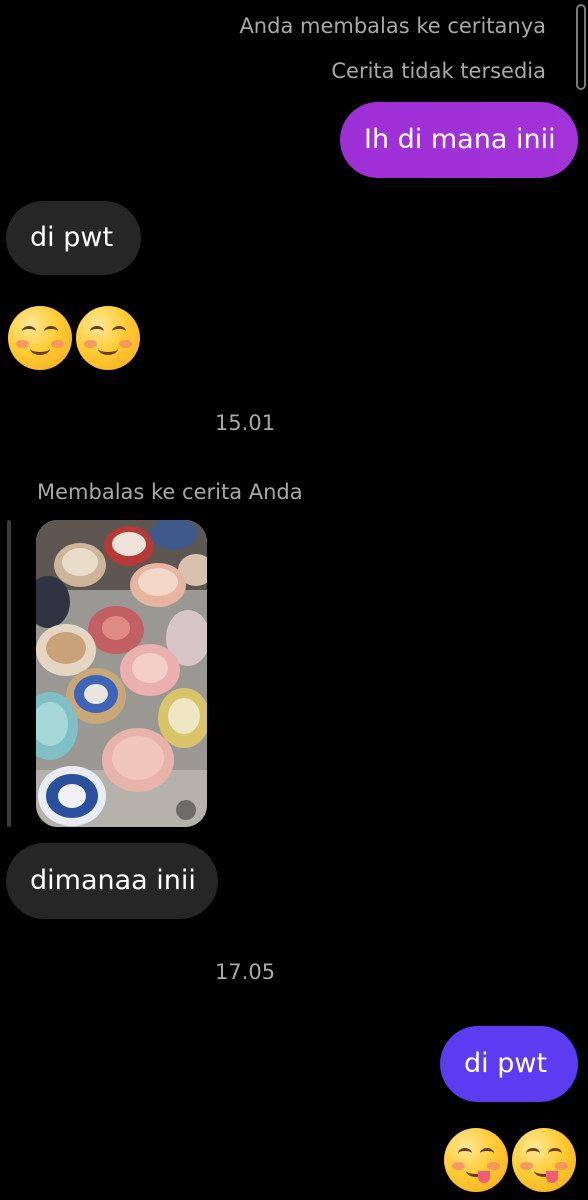 This screenshot has width=588, height=1200. I want to click on story-reply-label: Membalas ke cerita Anda, so click(170, 492).